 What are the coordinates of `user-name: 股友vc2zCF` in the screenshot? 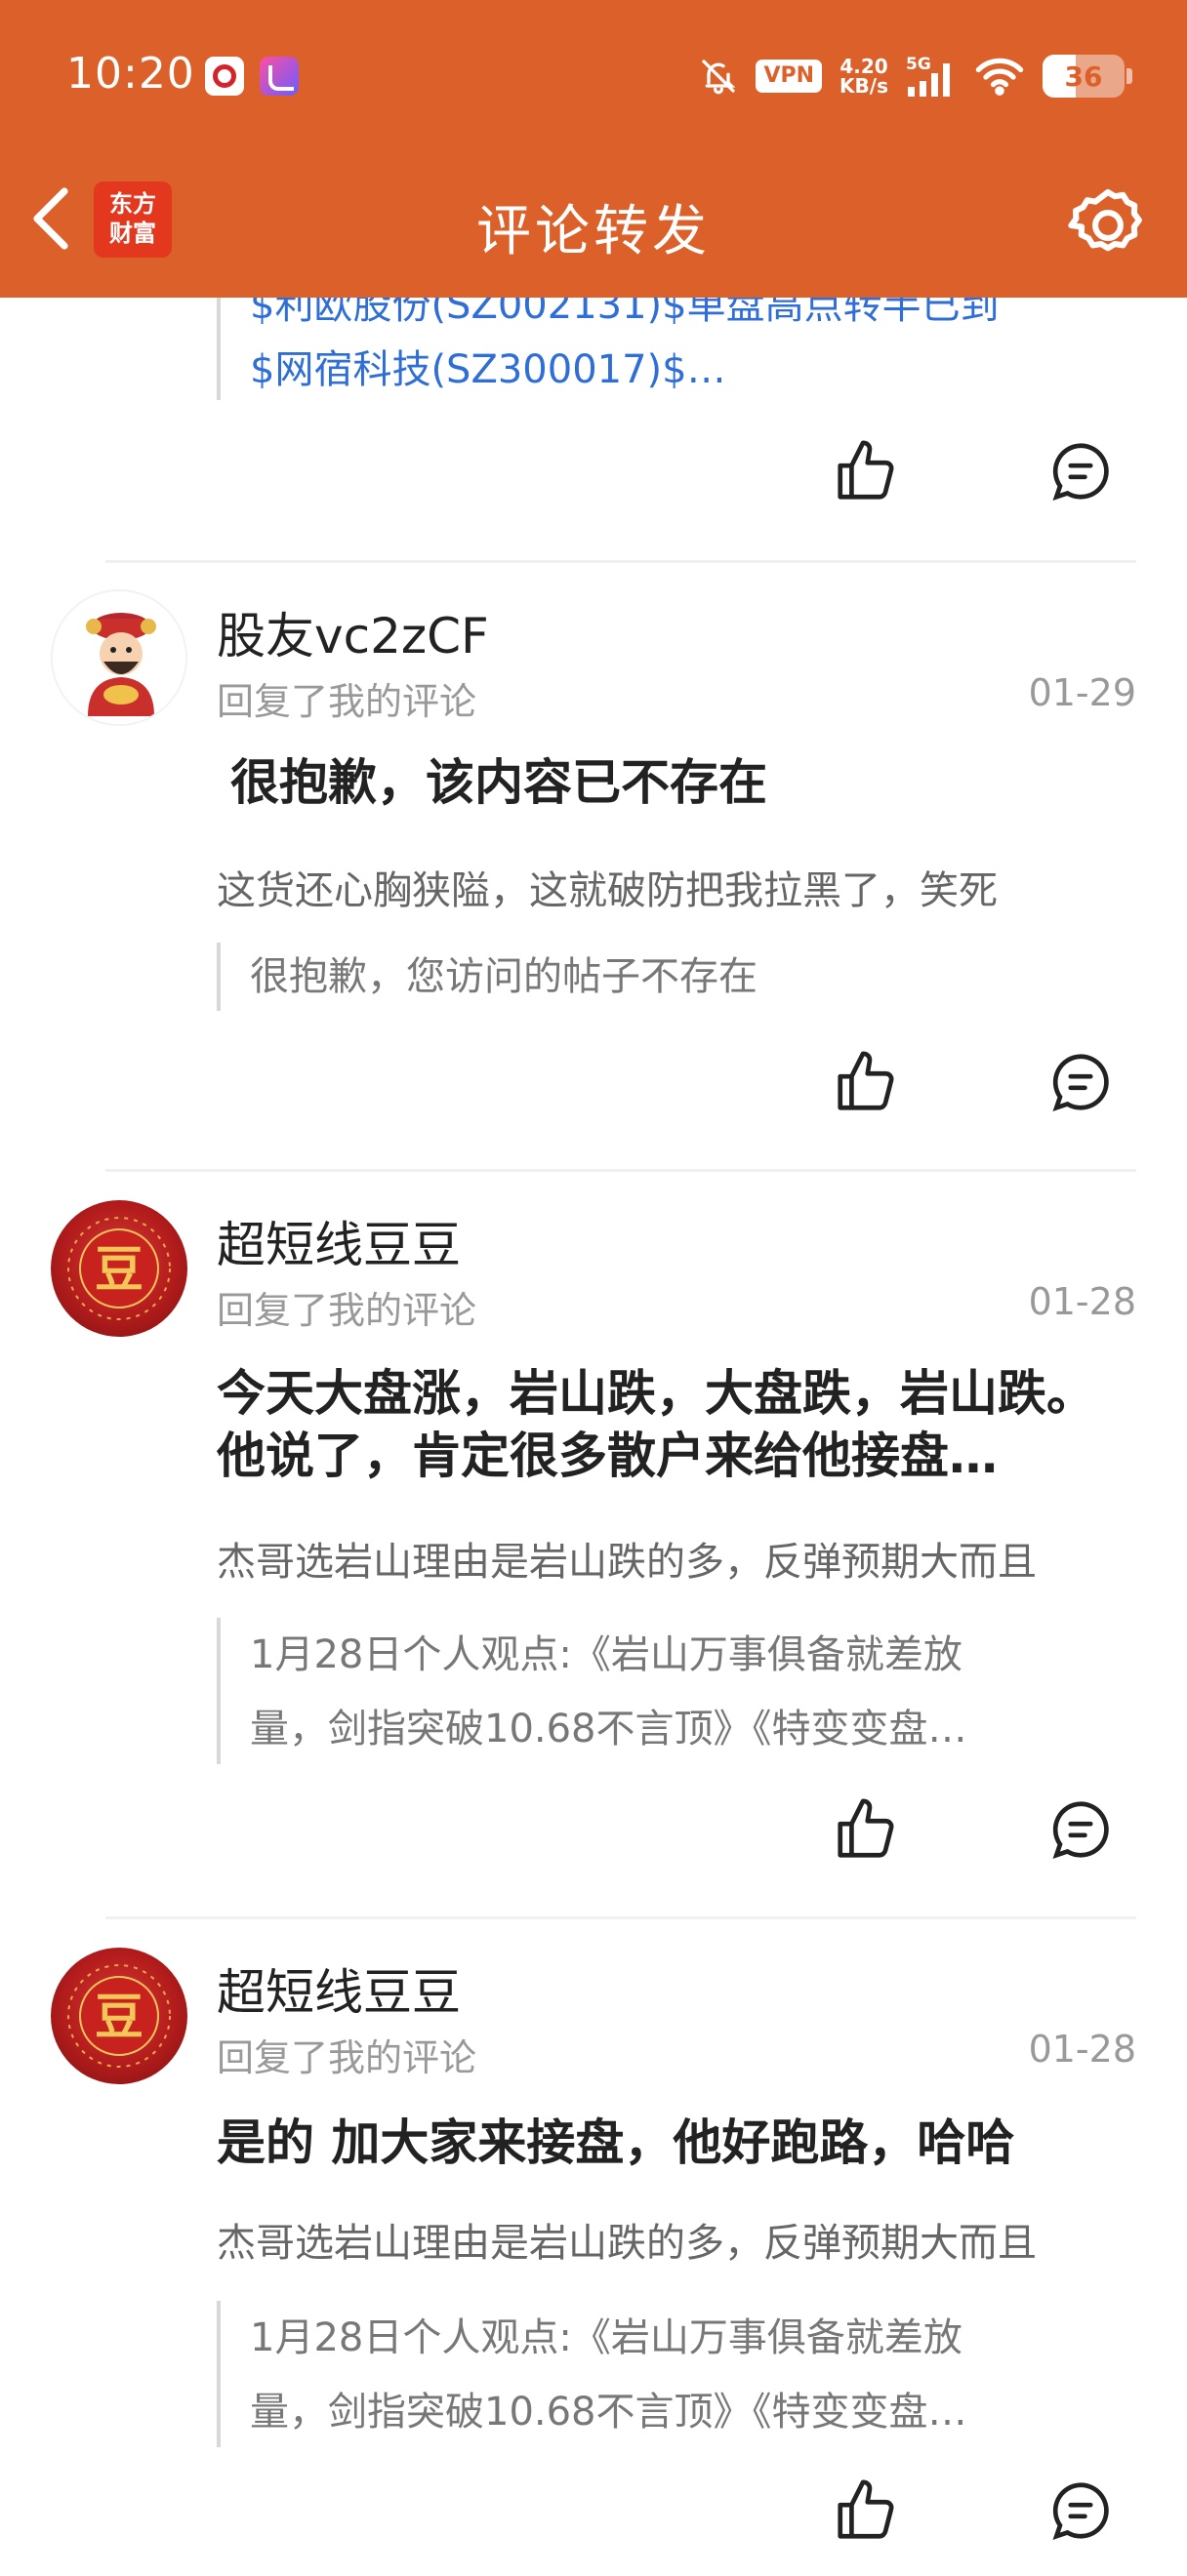 It's located at (353, 632).